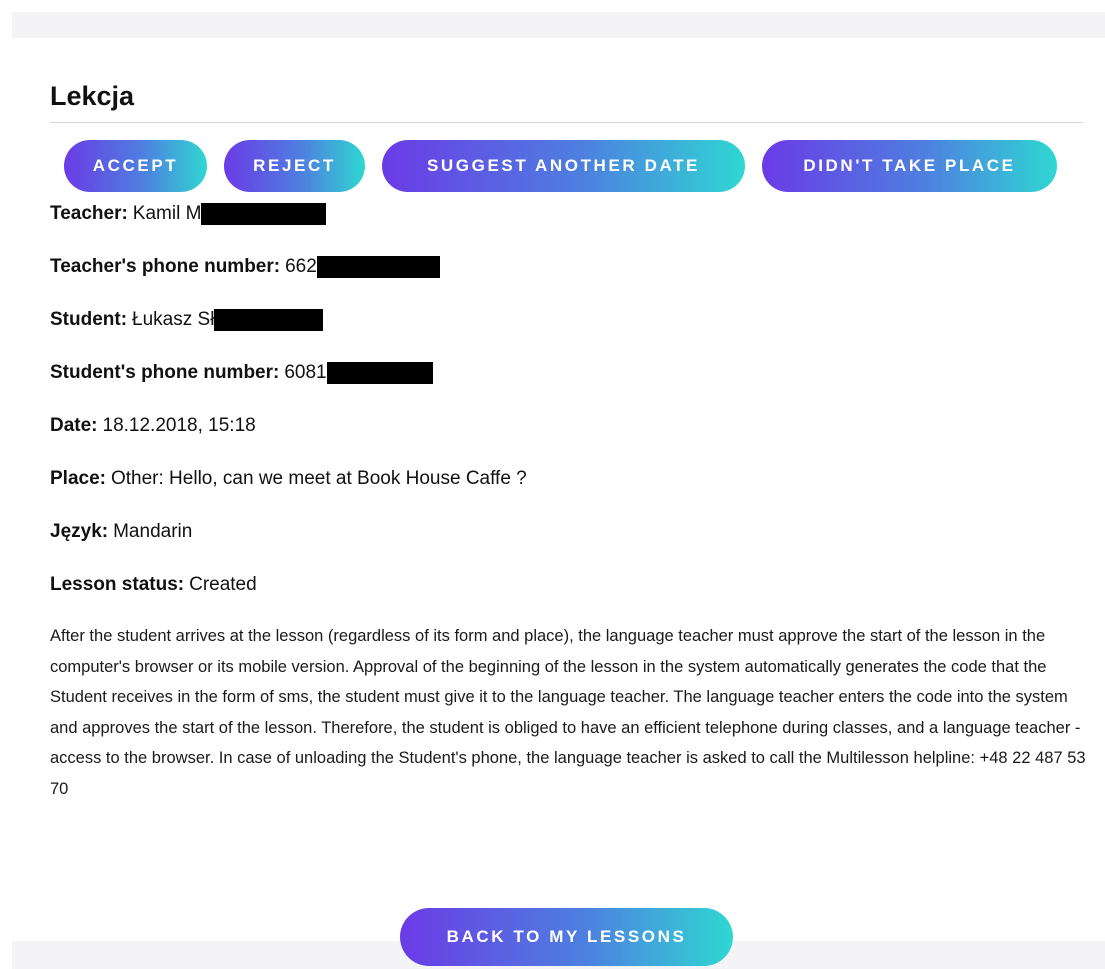  What do you see at coordinates (92, 96) in the screenshot?
I see `page-title: Lekcja` at bounding box center [92, 96].